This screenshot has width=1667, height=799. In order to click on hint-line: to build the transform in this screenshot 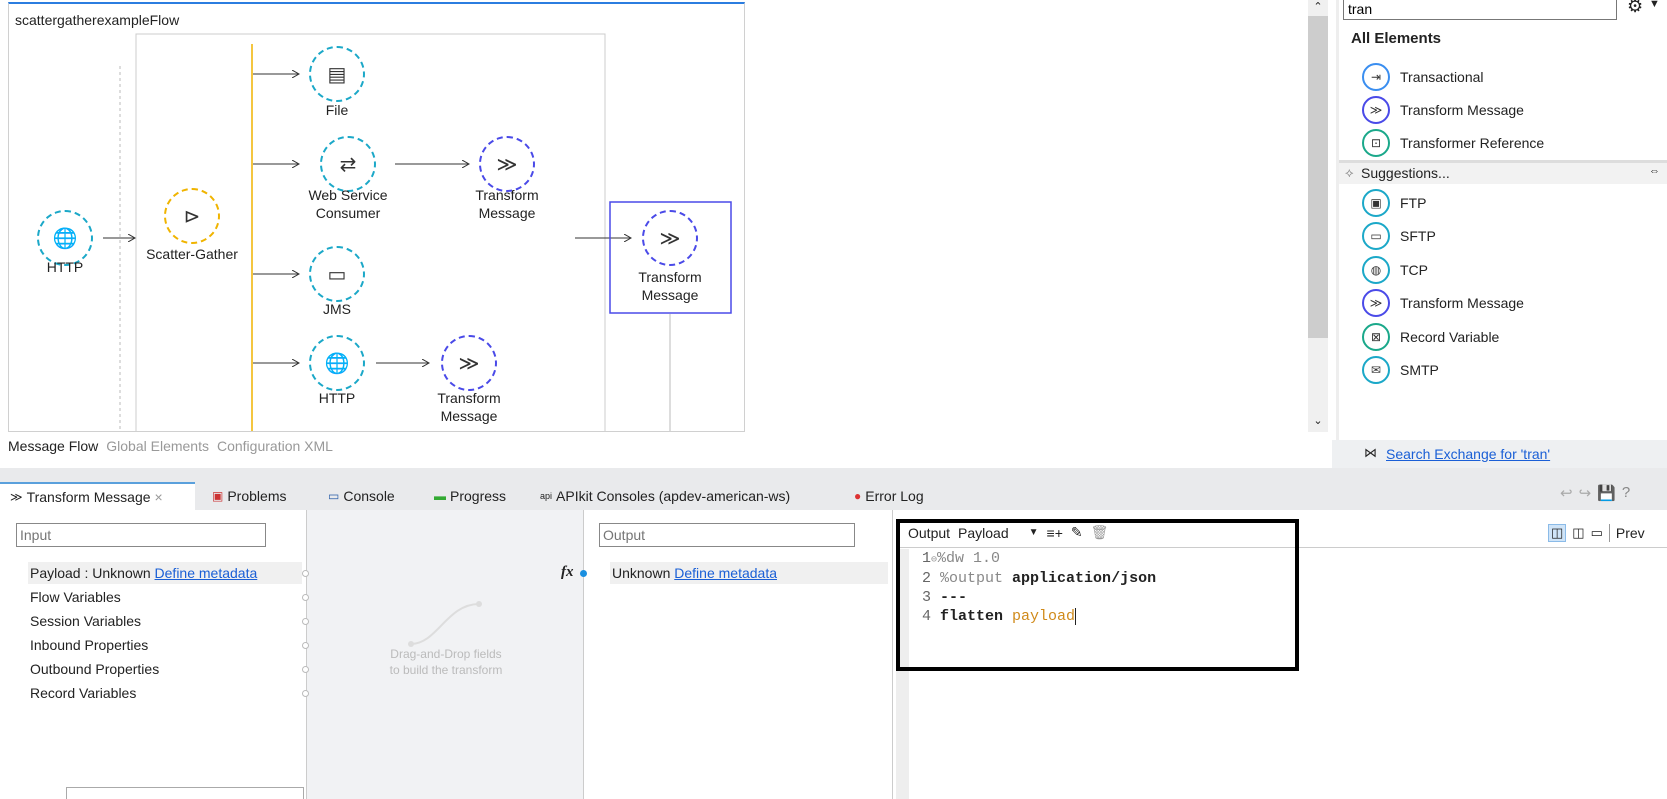, I will do `click(446, 670)`.